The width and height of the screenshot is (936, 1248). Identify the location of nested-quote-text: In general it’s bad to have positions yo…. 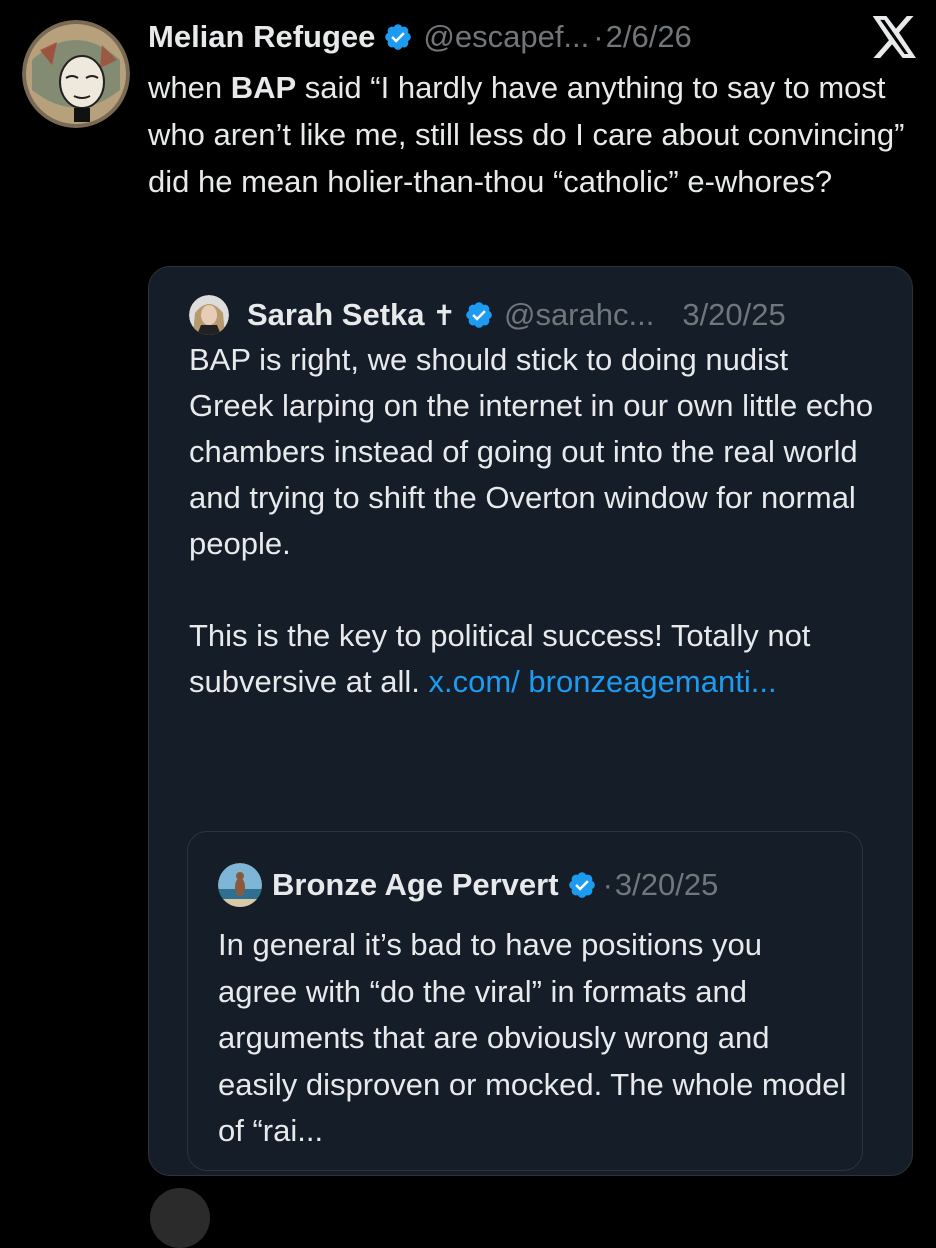
(532, 1037).